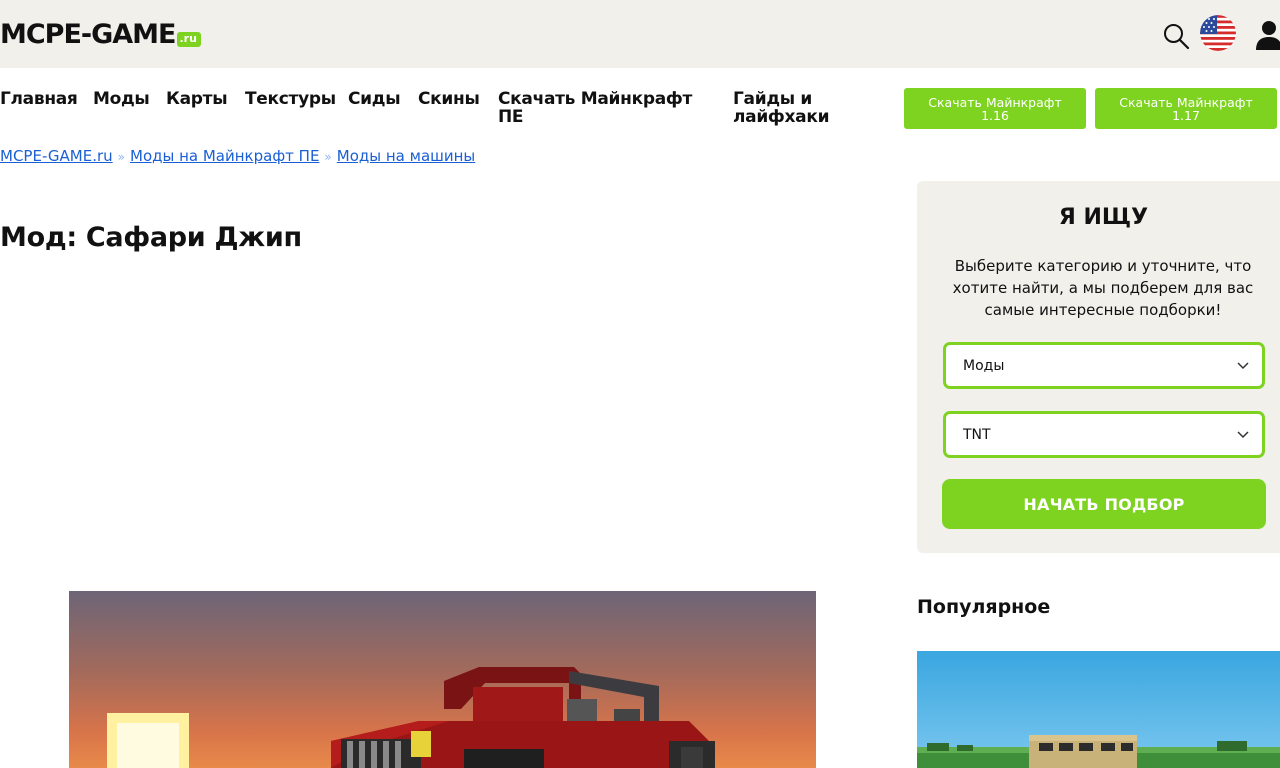  Describe the element at coordinates (442, 679) in the screenshot. I see `mod-preview-image` at that location.